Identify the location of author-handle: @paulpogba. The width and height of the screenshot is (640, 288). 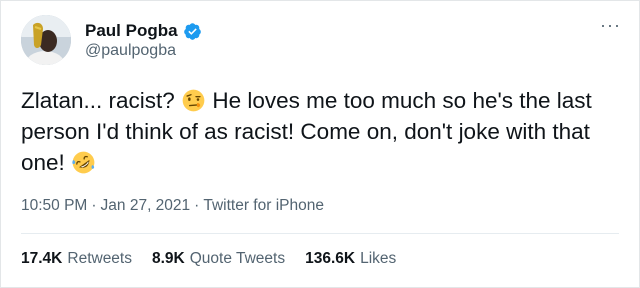
(130, 51).